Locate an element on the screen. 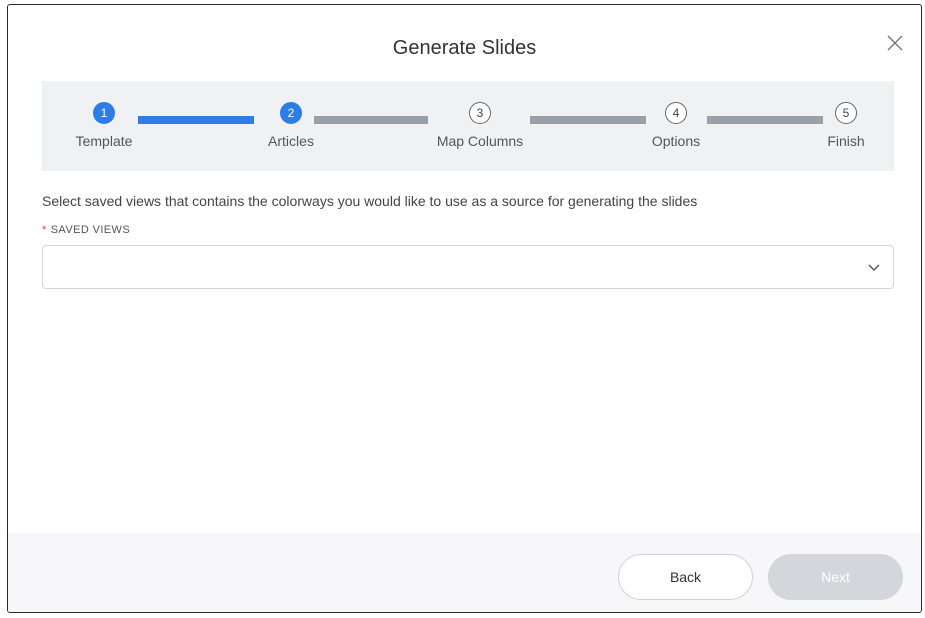  step-1-number: 1 is located at coordinates (104, 113).